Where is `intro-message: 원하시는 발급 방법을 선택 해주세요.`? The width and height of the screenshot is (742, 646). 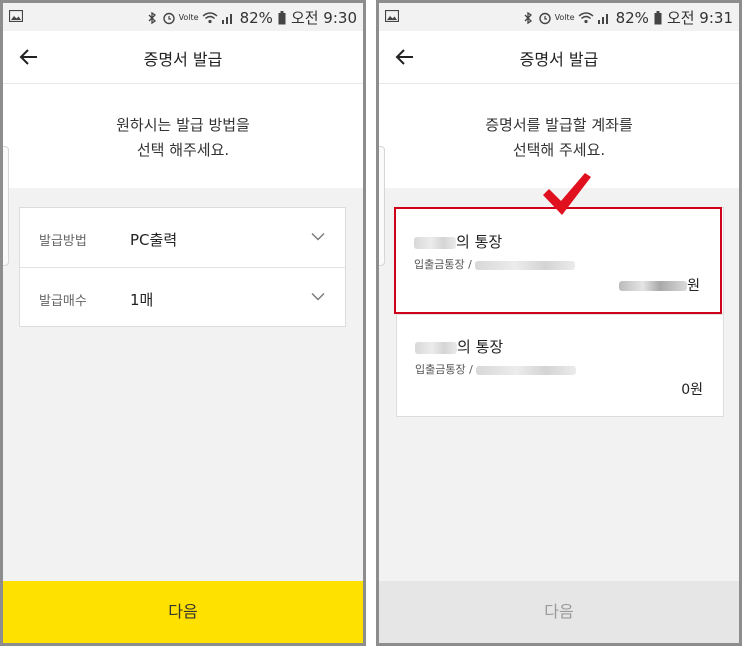 intro-message: 원하시는 발급 방법을 선택 해주세요. is located at coordinates (183, 136).